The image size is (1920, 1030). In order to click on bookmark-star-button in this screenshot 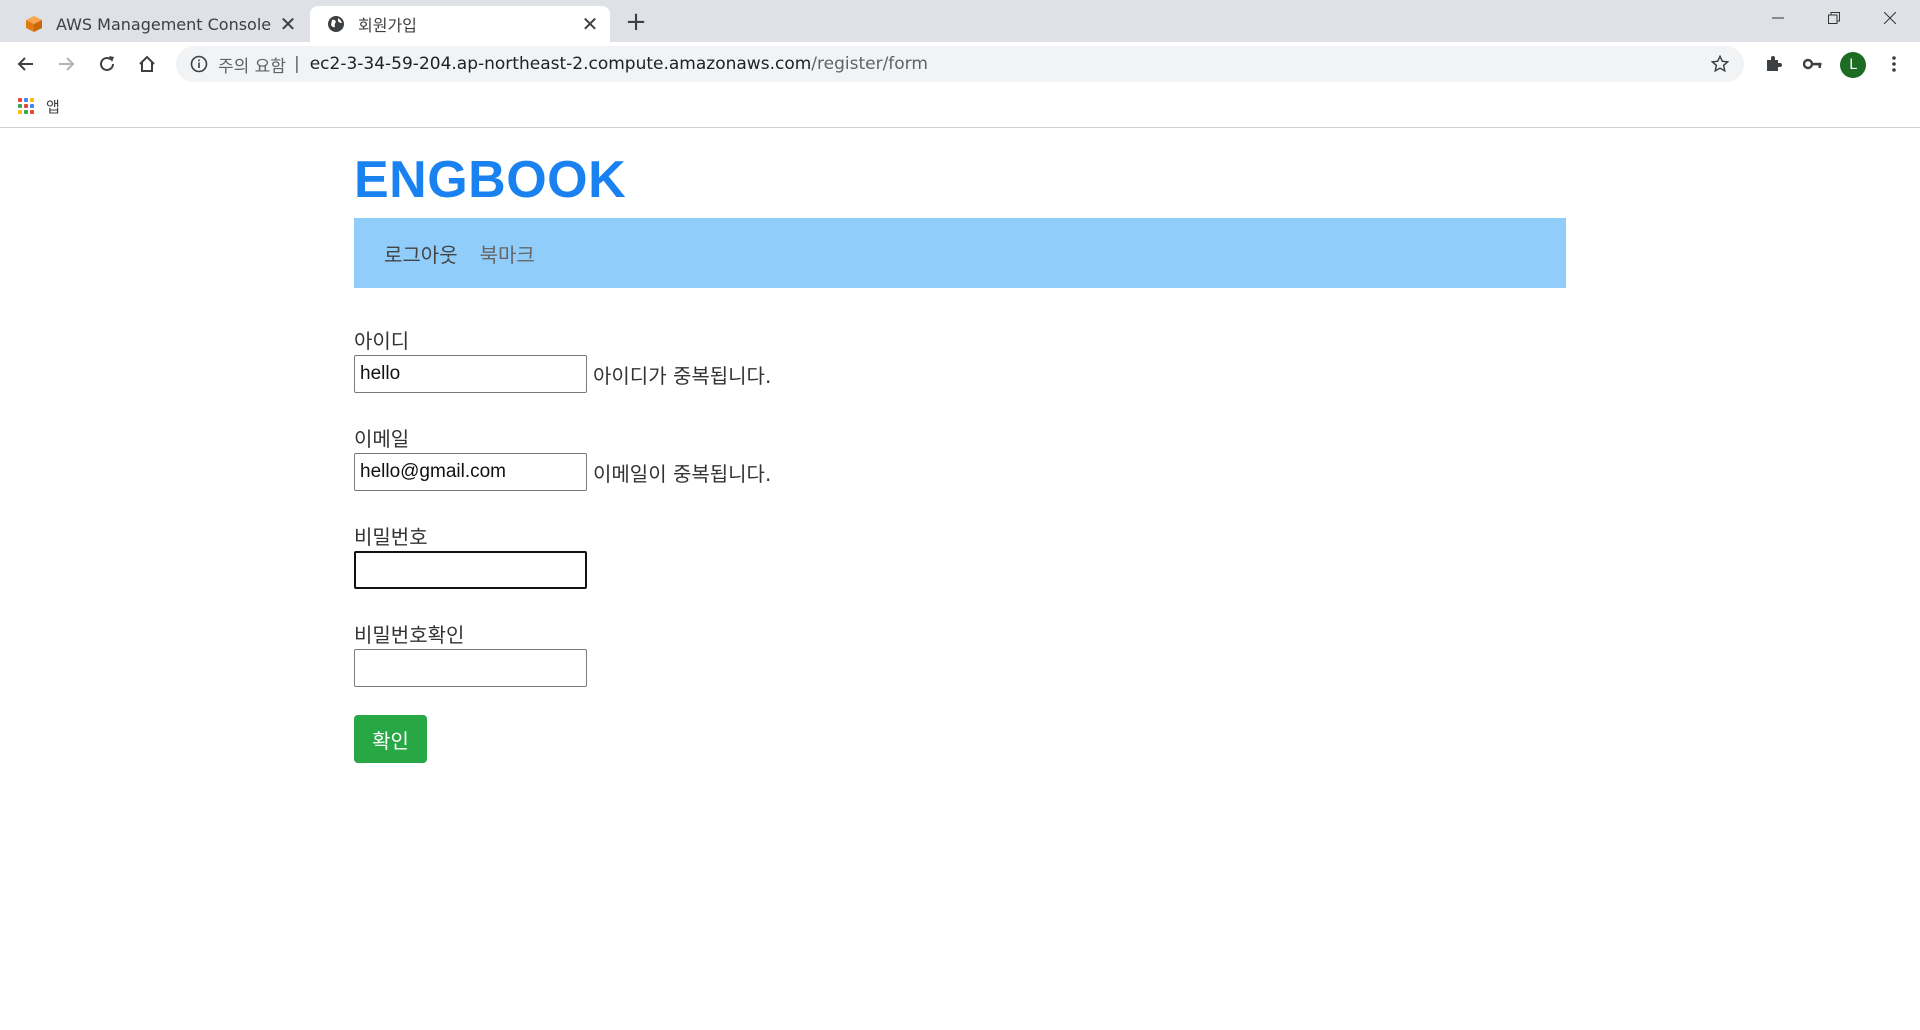, I will do `click(1720, 64)`.